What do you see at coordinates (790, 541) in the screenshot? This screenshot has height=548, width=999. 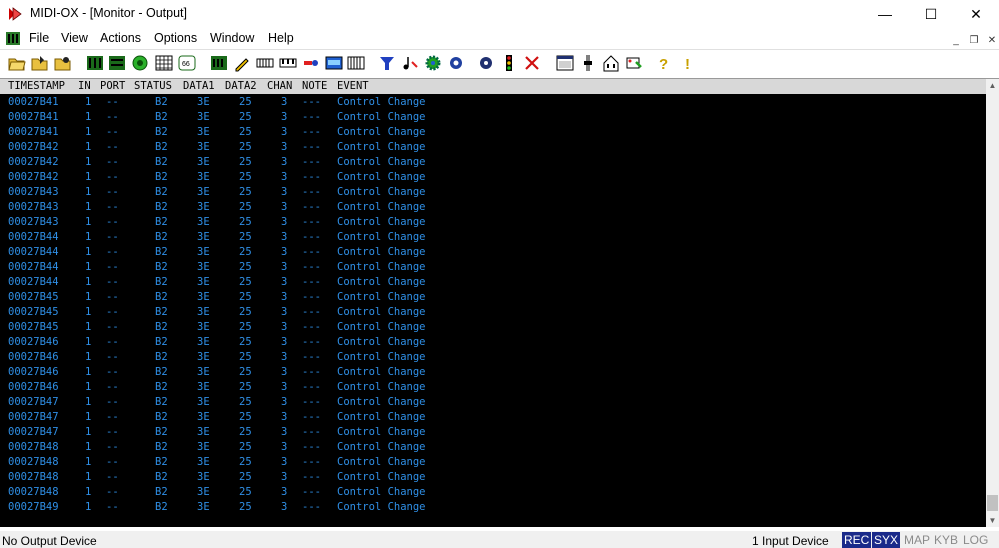 I see `input-device-status: 1 Input Device` at bounding box center [790, 541].